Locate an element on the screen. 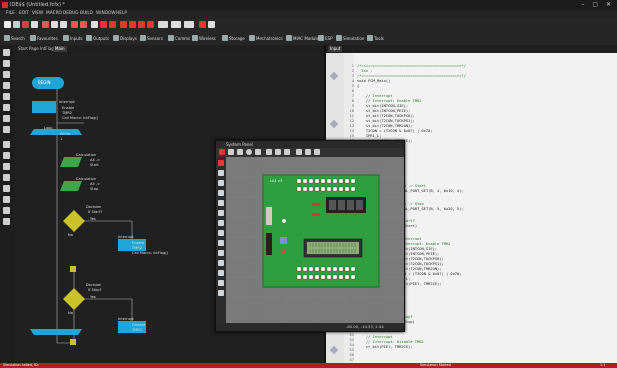 The image size is (617, 368). probe-icon is located at coordinates (308, 152).